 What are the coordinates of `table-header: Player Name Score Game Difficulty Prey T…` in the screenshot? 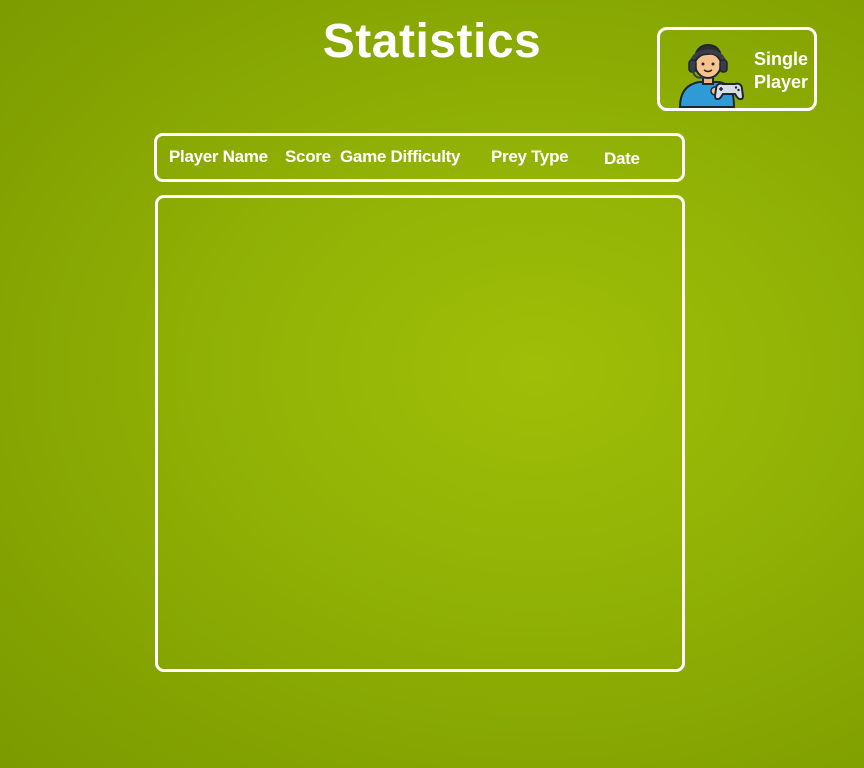 It's located at (419, 157).